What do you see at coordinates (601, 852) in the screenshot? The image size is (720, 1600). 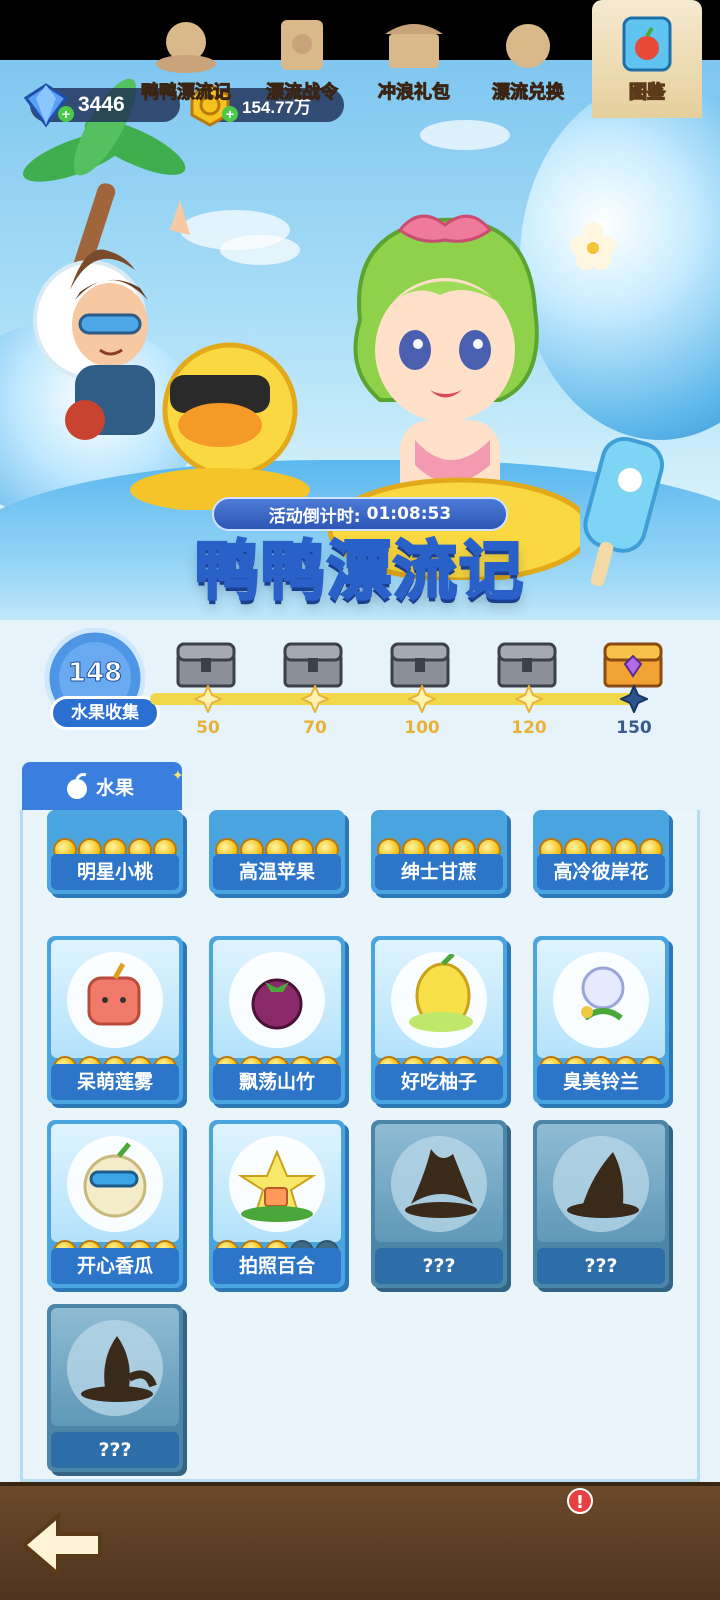 I see `collection-card: 高冷彼岸花` at bounding box center [601, 852].